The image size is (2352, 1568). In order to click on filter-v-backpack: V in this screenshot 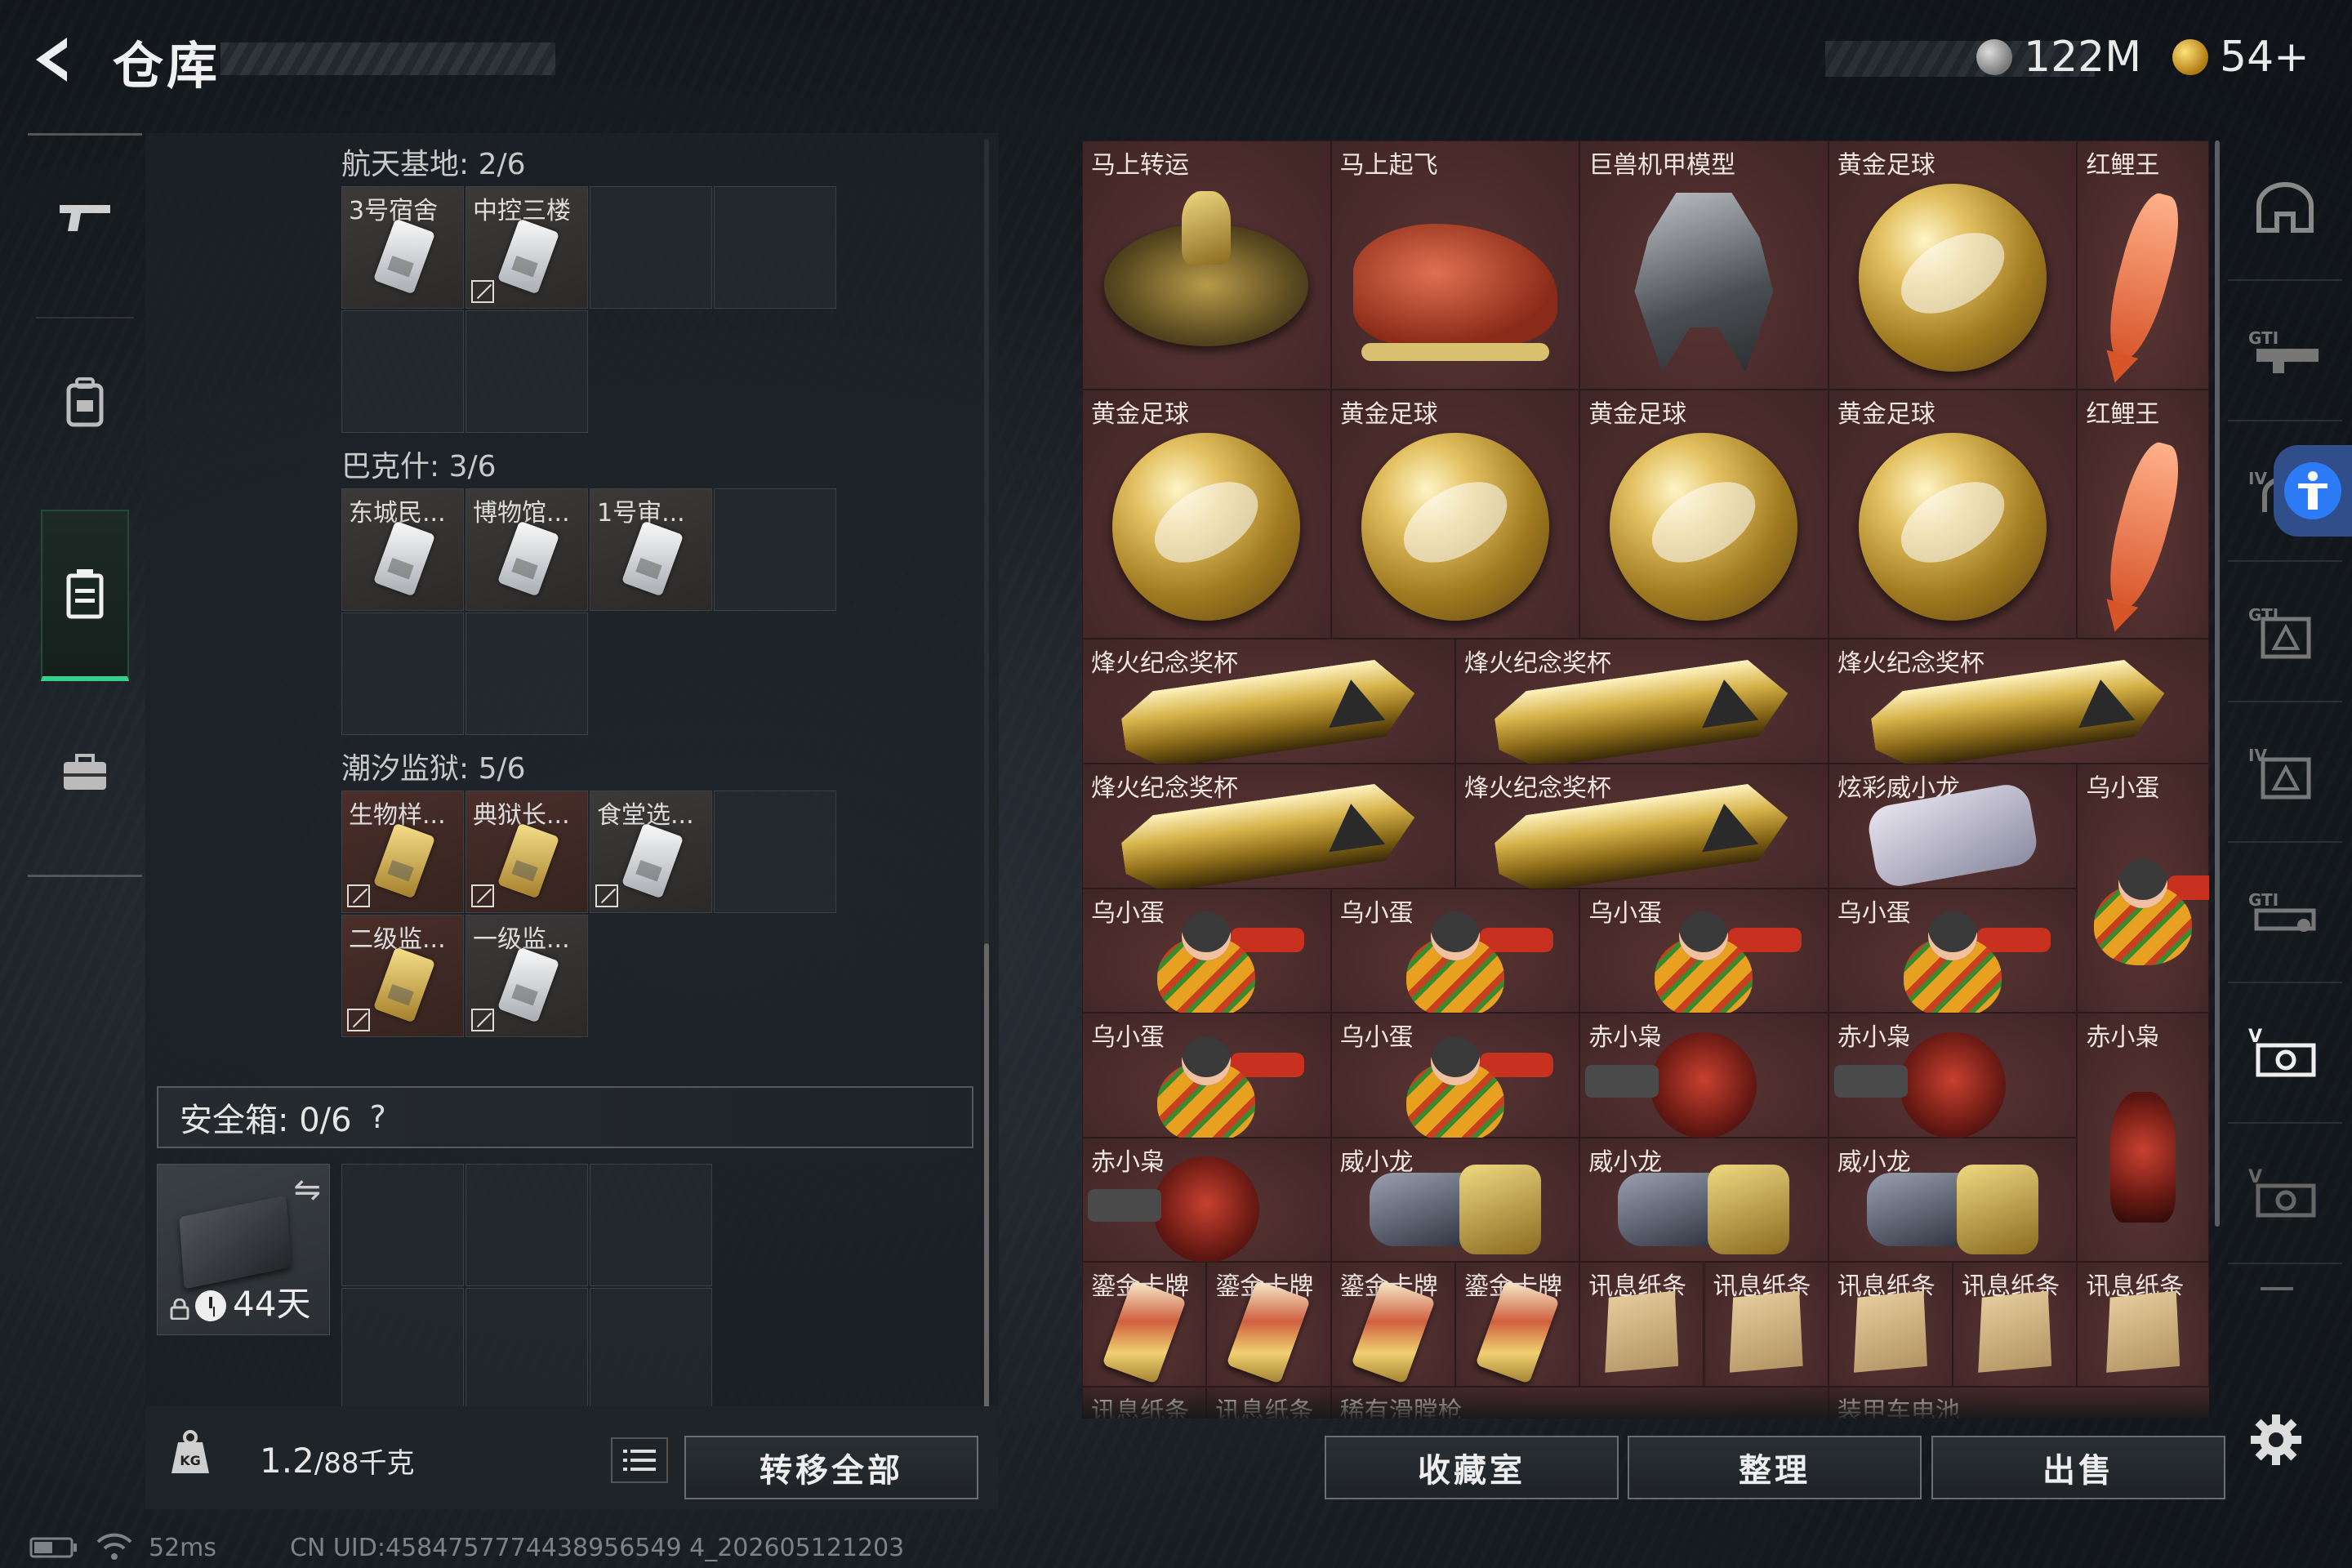, I will do `click(2285, 1053)`.